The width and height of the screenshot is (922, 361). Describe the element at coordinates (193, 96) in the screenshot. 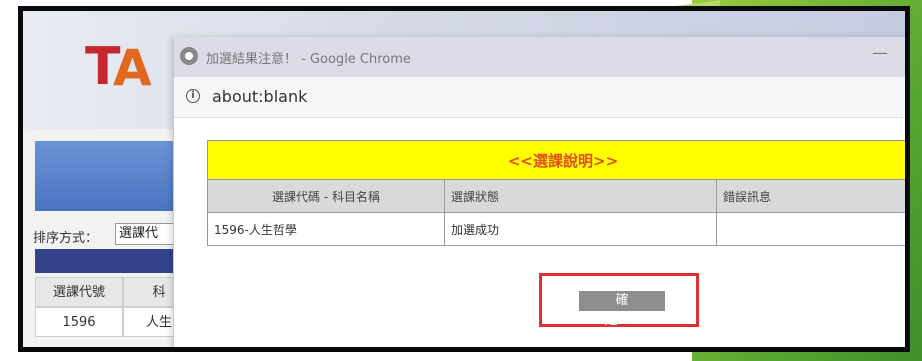

I see `info-icon: i` at that location.